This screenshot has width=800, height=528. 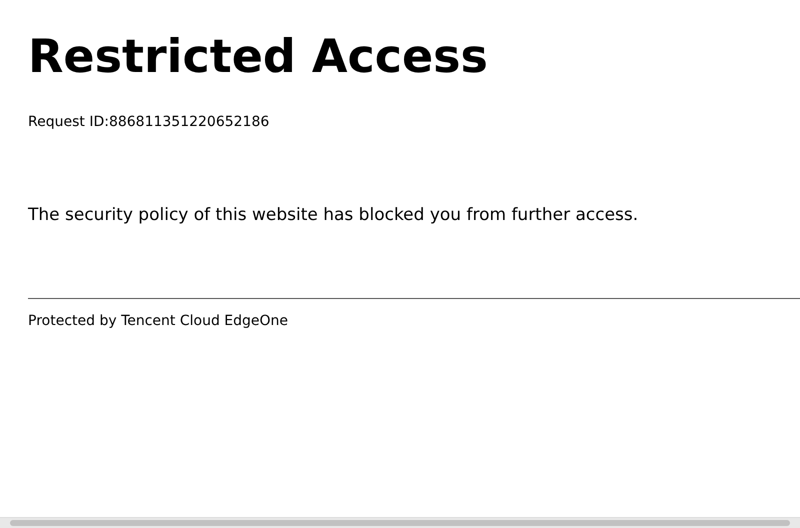 What do you see at coordinates (400, 522) in the screenshot?
I see `horizontal-scrollbar` at bounding box center [400, 522].